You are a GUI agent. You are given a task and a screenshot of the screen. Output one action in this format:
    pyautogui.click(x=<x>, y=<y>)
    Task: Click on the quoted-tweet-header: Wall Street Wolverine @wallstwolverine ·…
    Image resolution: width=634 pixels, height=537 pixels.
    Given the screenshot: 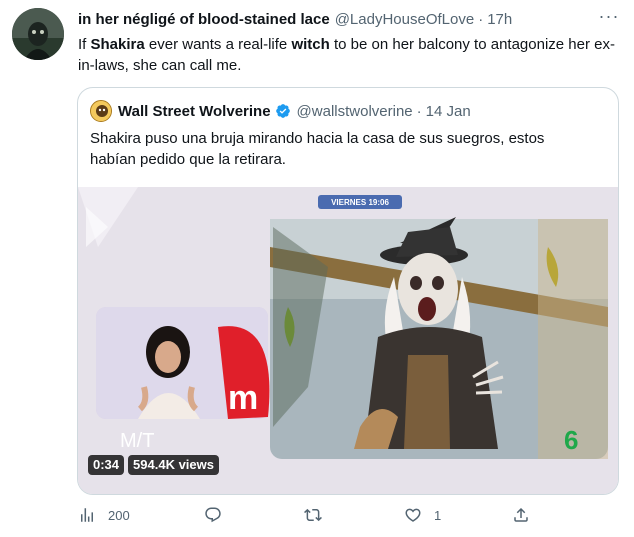 What is the action you would take?
    pyautogui.click(x=280, y=111)
    